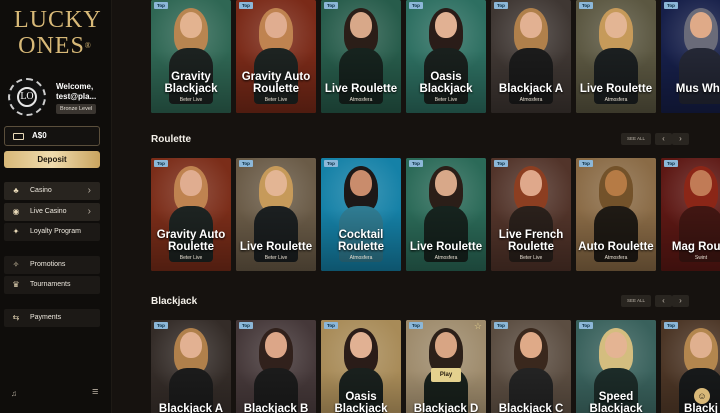 The height and width of the screenshot is (413, 720). Describe the element at coordinates (41, 190) in the screenshot. I see `sidebar-item-label: Casino` at that location.